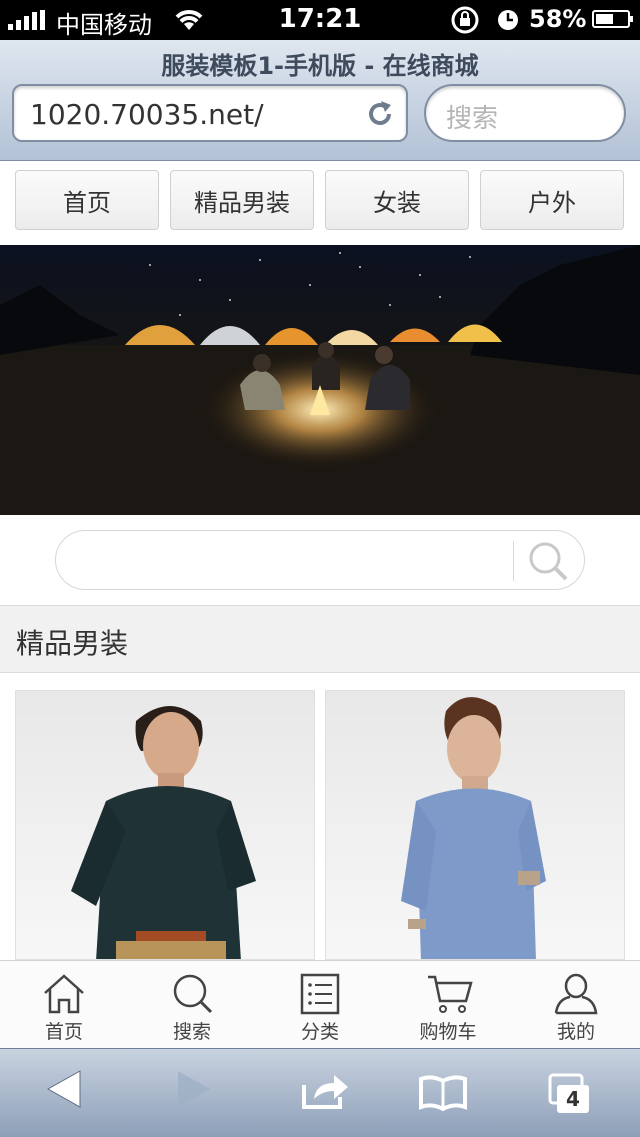  Describe the element at coordinates (64, 1089) in the screenshot. I see `back-icon` at that location.